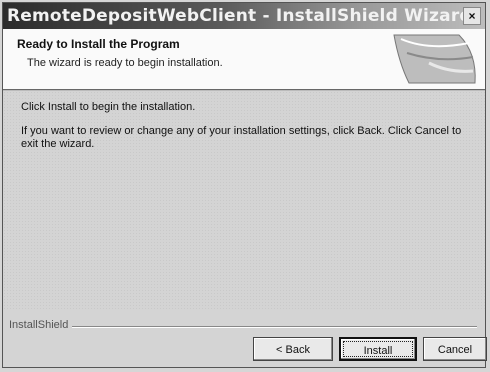 This screenshot has width=490, height=372. What do you see at coordinates (455, 349) in the screenshot?
I see `cancel-button: Cancel` at bounding box center [455, 349].